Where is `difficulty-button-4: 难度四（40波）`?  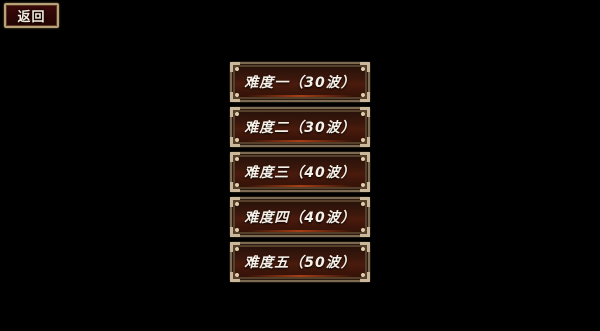 difficulty-button-4: 难度四（40波） is located at coordinates (300, 217).